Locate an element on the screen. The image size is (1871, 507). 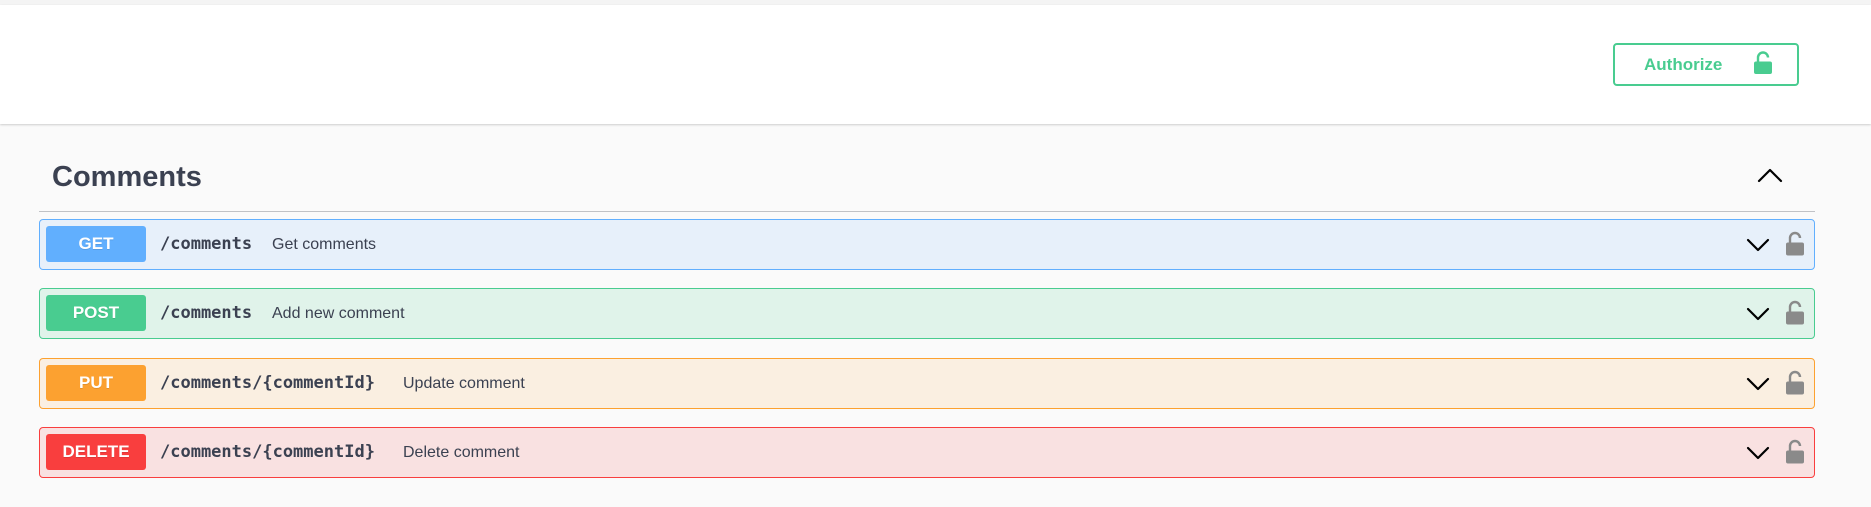
authorize-label: Authorize is located at coordinates (1683, 64).